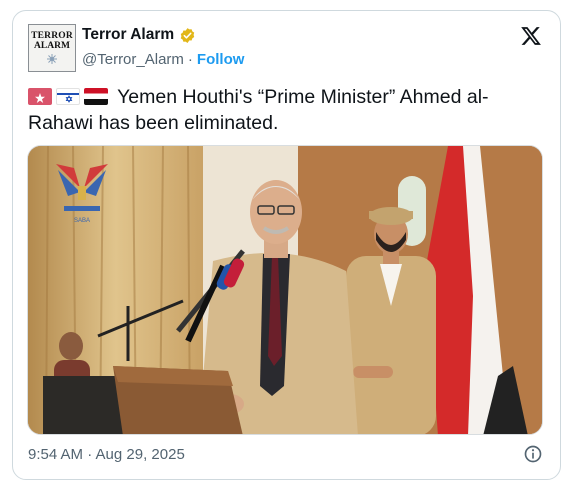 This screenshot has height=480, width=585. I want to click on author-name-row: Terror Alarm, so click(139, 35).